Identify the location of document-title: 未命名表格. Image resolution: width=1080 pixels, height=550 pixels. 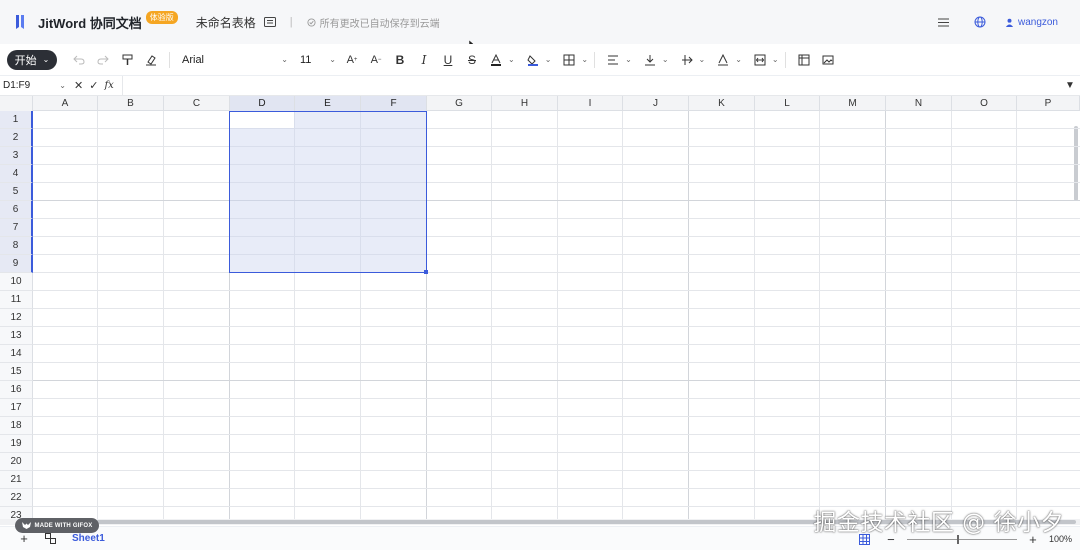
(226, 22).